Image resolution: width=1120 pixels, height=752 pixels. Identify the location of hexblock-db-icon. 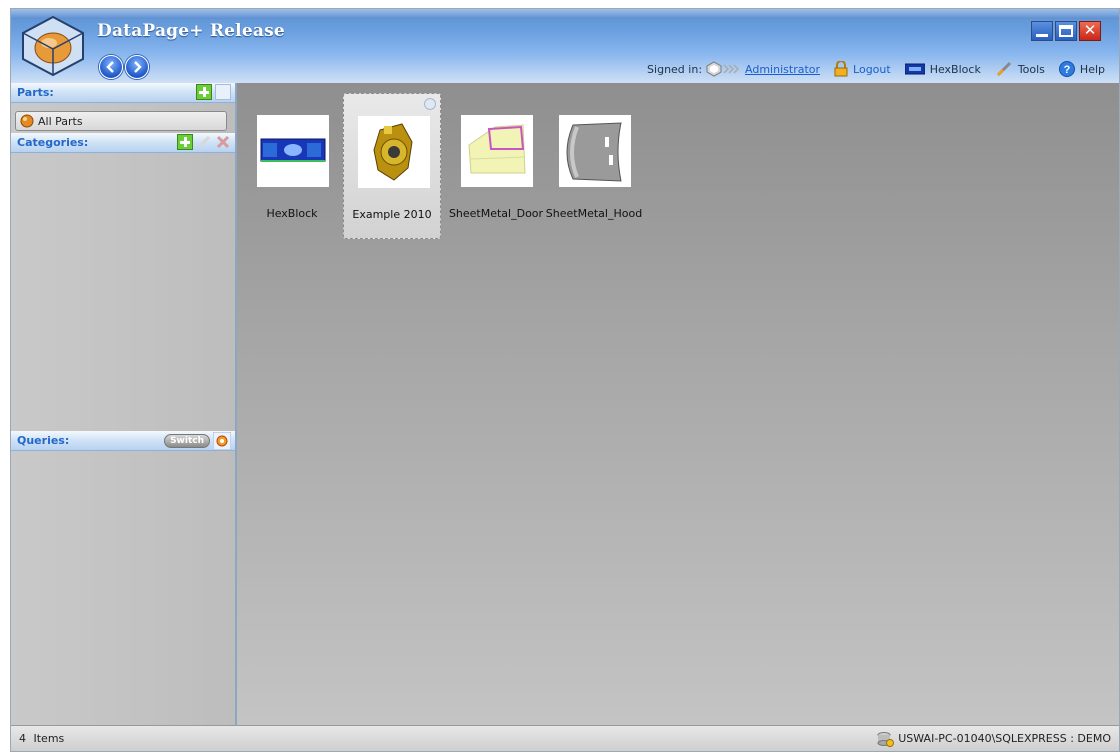
(914, 69).